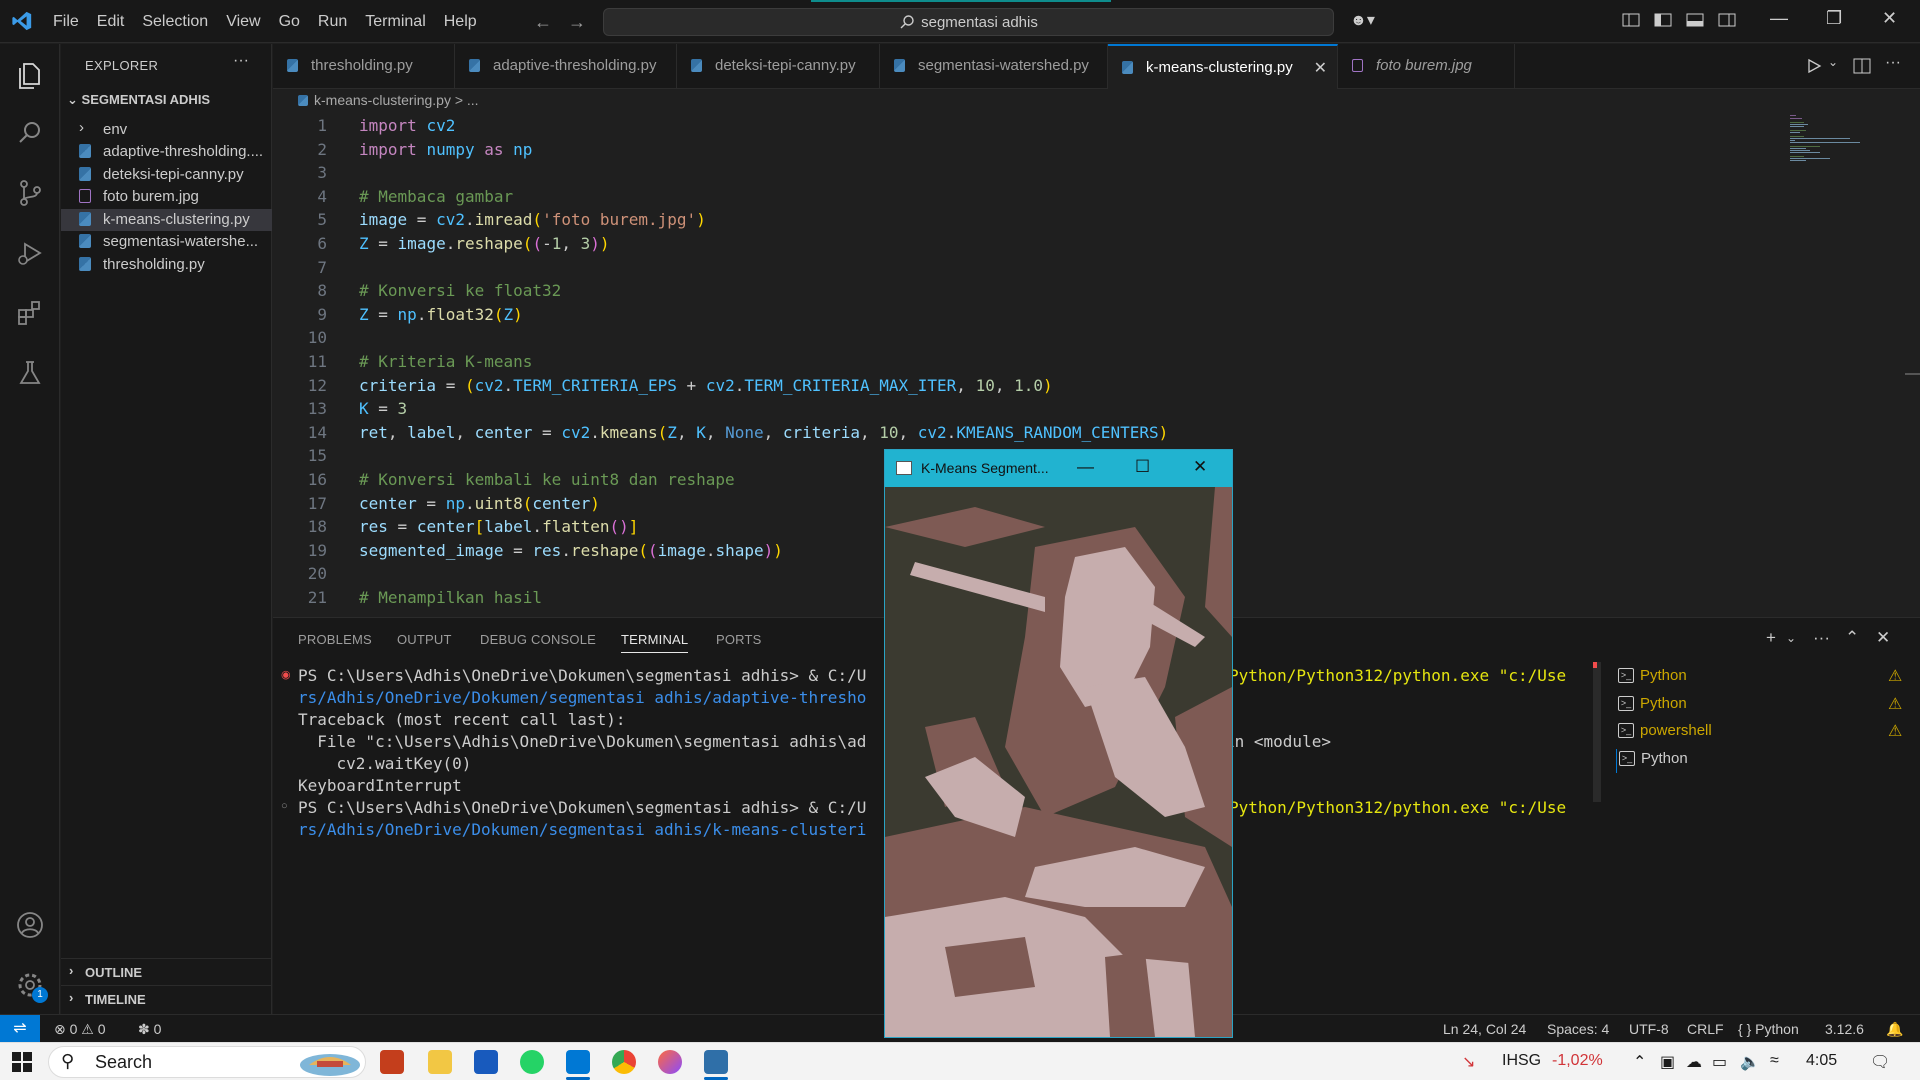  I want to click on python-window-taskbar-icon, so click(716, 1062).